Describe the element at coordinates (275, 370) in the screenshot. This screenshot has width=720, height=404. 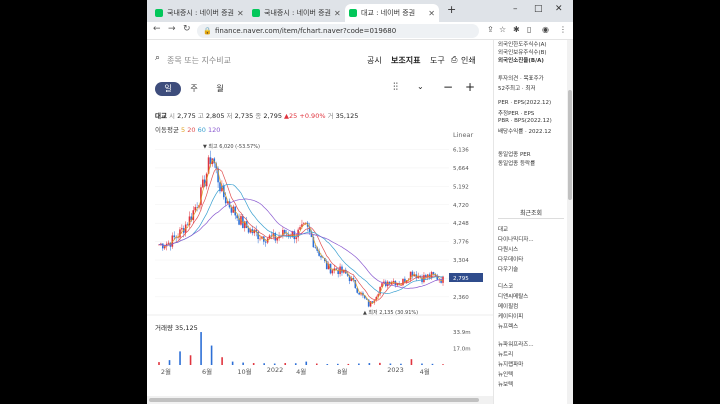
I see `x-tick-label: 2022` at that location.